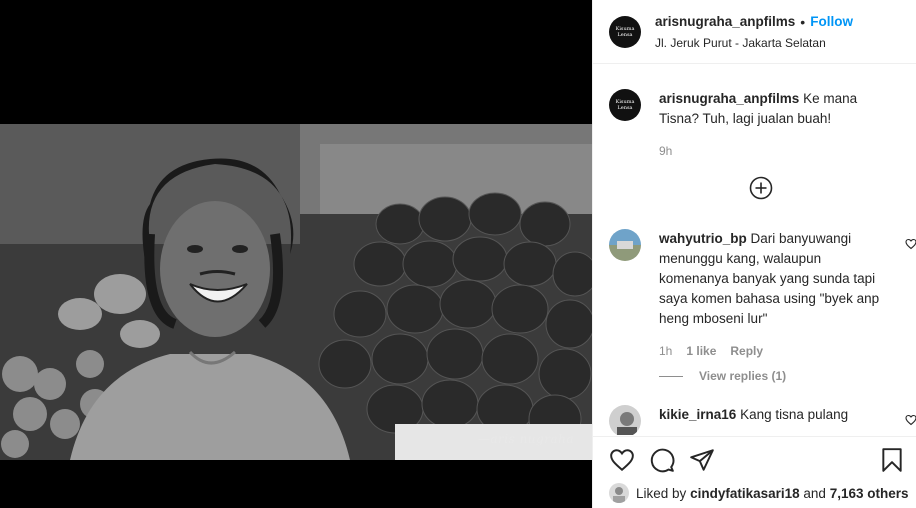  Describe the element at coordinates (619, 493) in the screenshot. I see `liker-avatar` at that location.